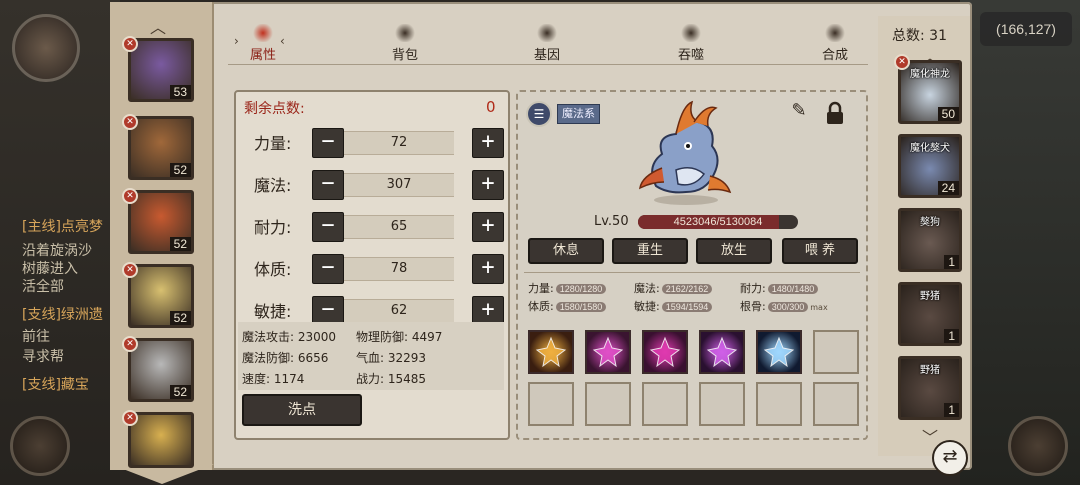  Describe the element at coordinates (43, 286) in the screenshot. I see `quest-line: 活全部` at that location.